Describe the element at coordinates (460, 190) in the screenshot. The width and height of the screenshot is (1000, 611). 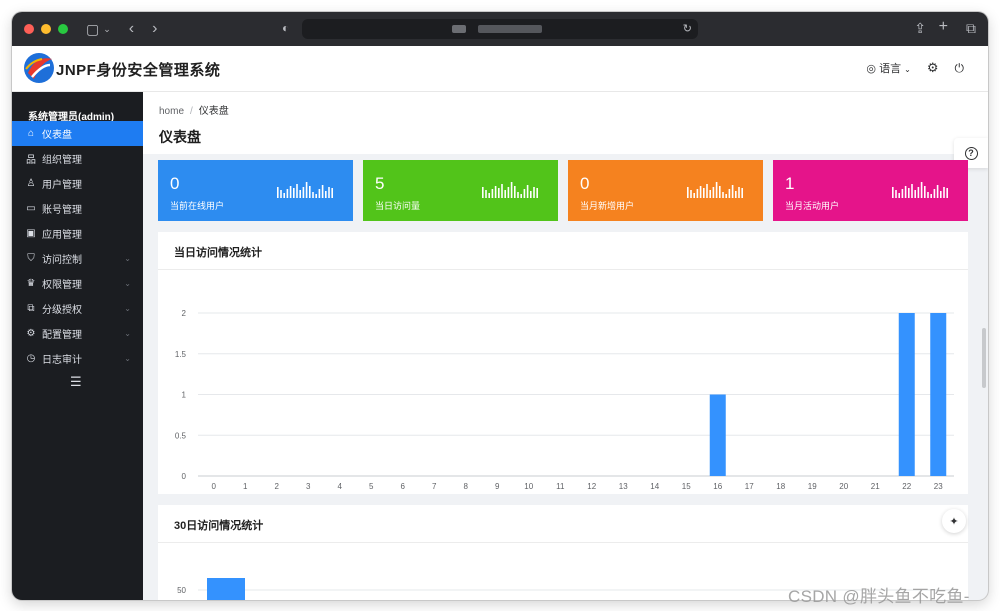
I see `stat-card-daily-visits: 5 当日访问量` at that location.